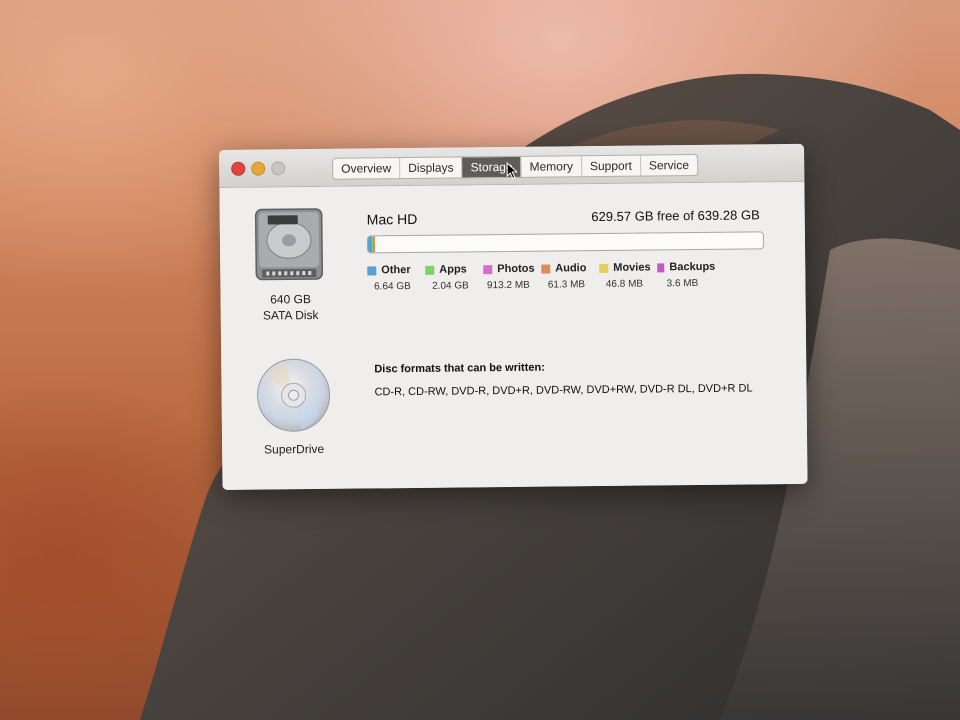  I want to click on legend-item-apps: Apps 2.04 GB, so click(454, 277).